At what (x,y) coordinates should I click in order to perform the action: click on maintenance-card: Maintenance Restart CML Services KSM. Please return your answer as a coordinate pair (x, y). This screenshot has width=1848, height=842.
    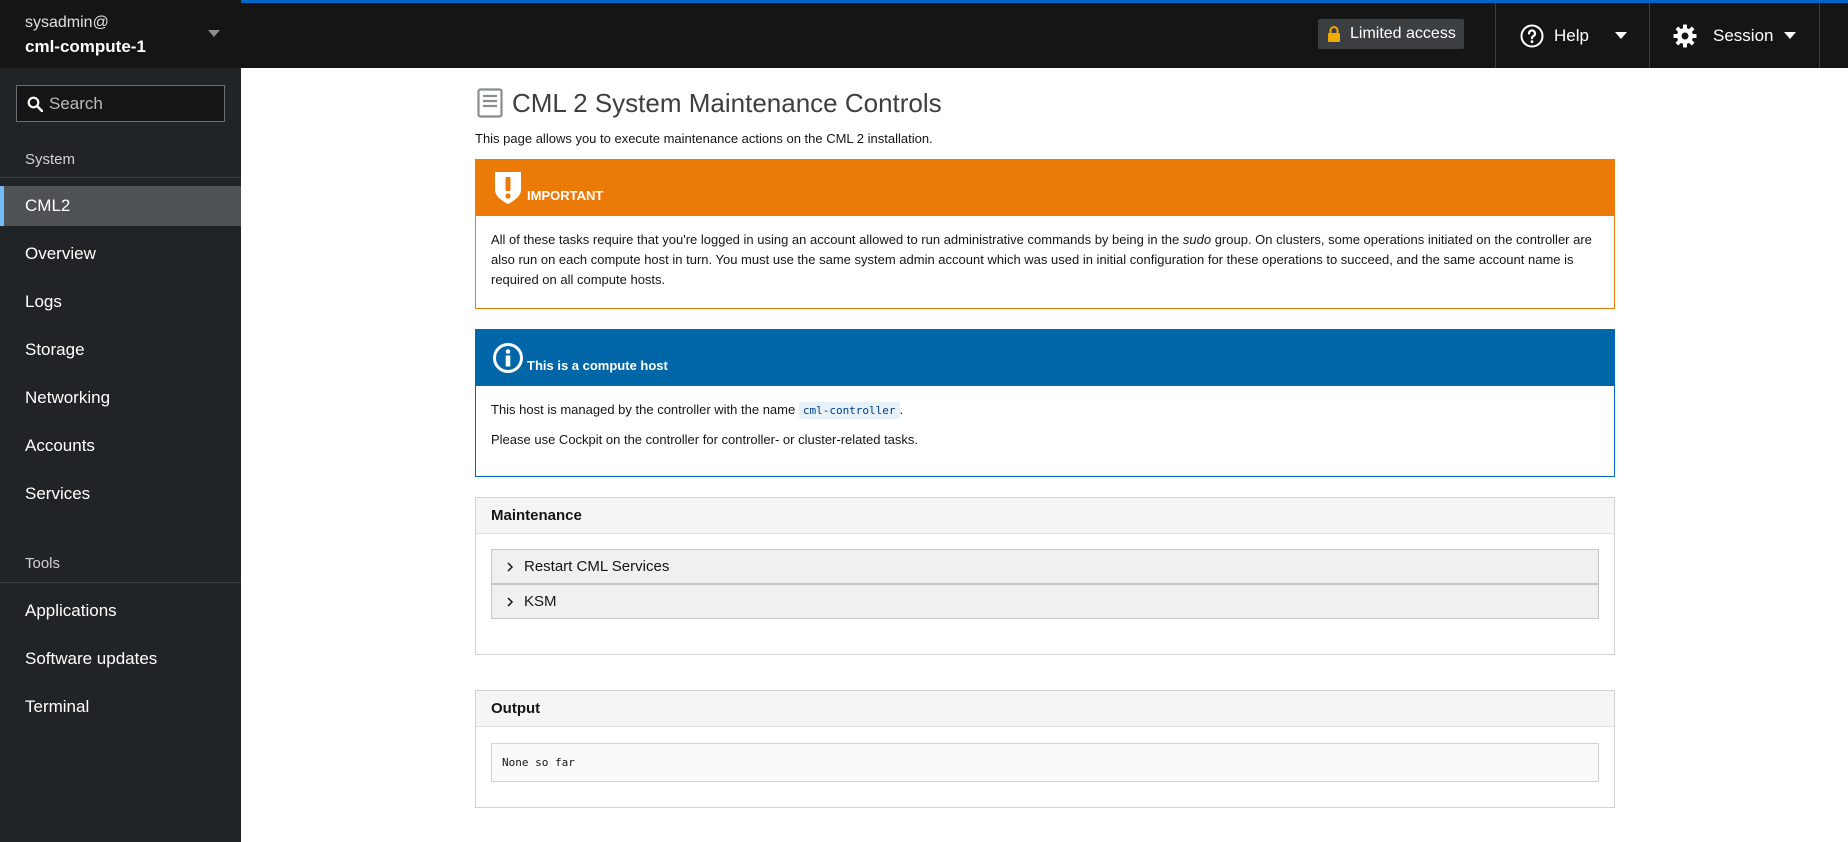
    Looking at the image, I should click on (1045, 576).